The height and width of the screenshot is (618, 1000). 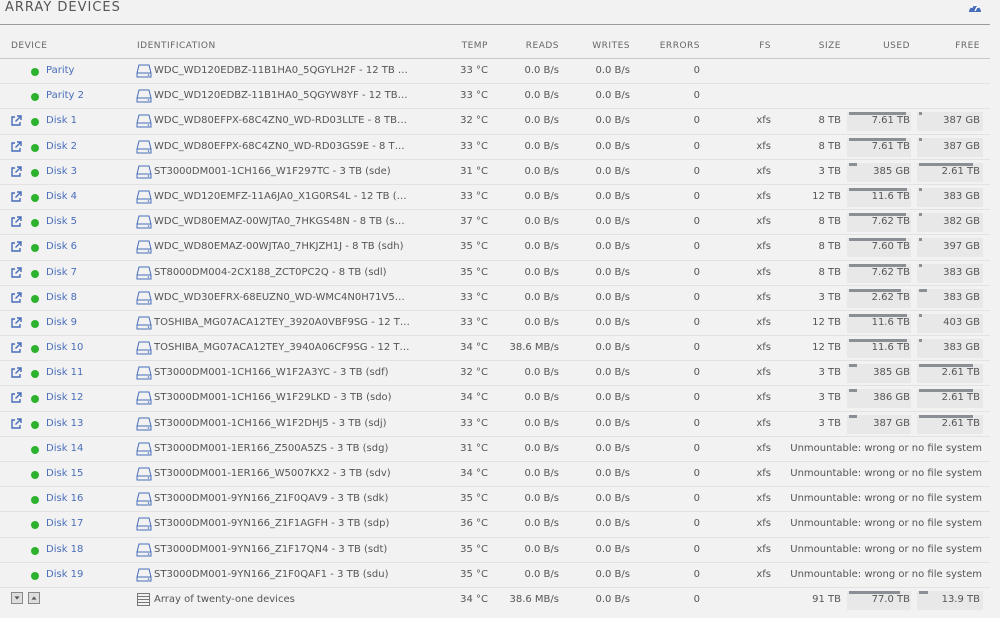 What do you see at coordinates (61, 322) in the screenshot?
I see `device-name-link: Disk 9` at bounding box center [61, 322].